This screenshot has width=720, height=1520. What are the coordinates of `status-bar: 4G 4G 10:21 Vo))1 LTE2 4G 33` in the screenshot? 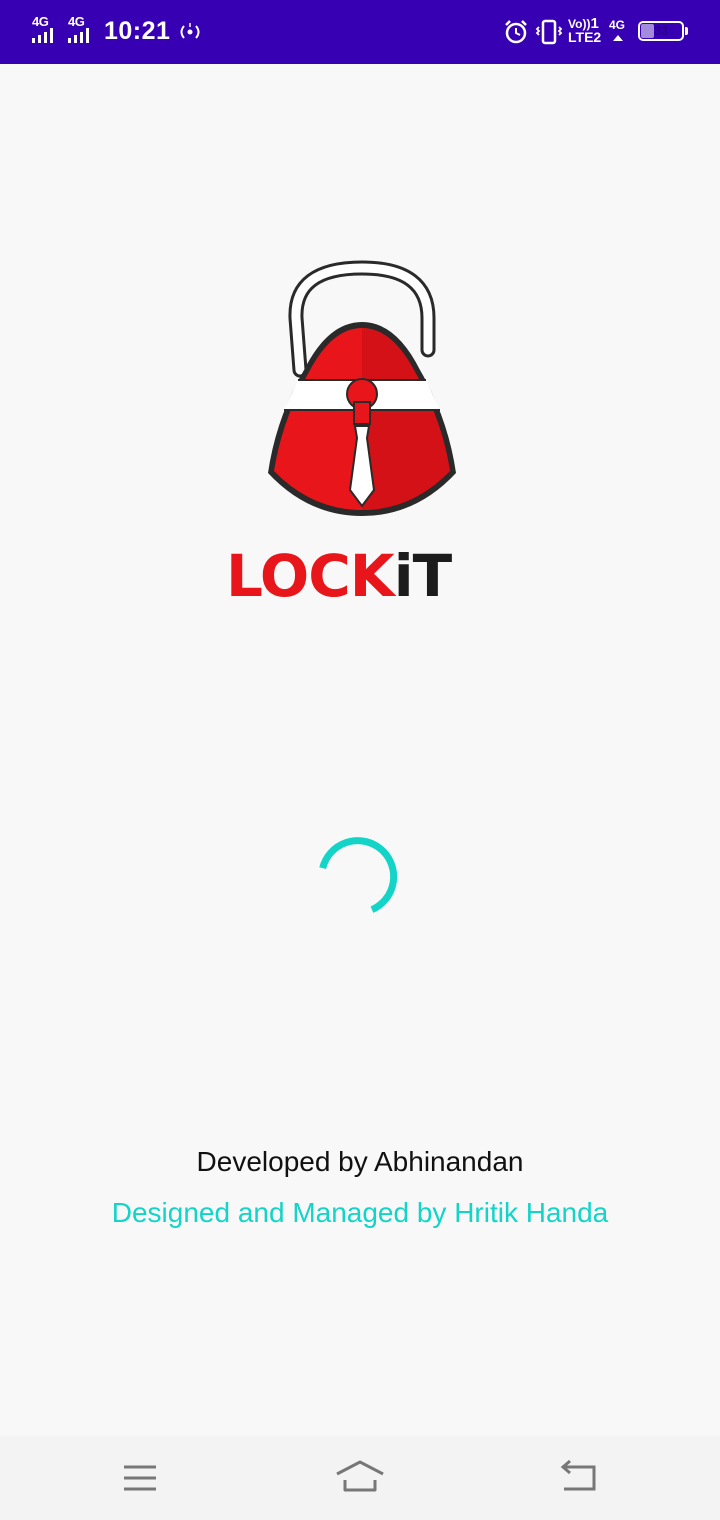 It's located at (360, 32).